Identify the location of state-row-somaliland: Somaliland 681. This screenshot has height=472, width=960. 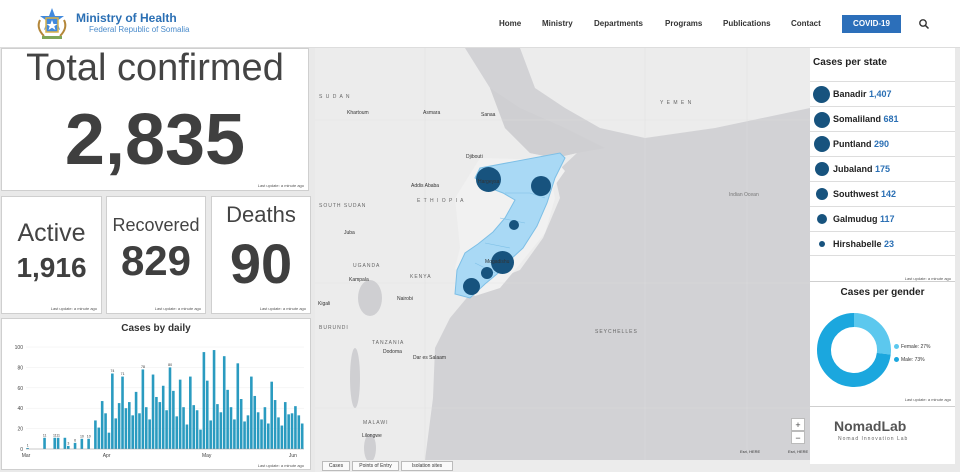
(882, 118).